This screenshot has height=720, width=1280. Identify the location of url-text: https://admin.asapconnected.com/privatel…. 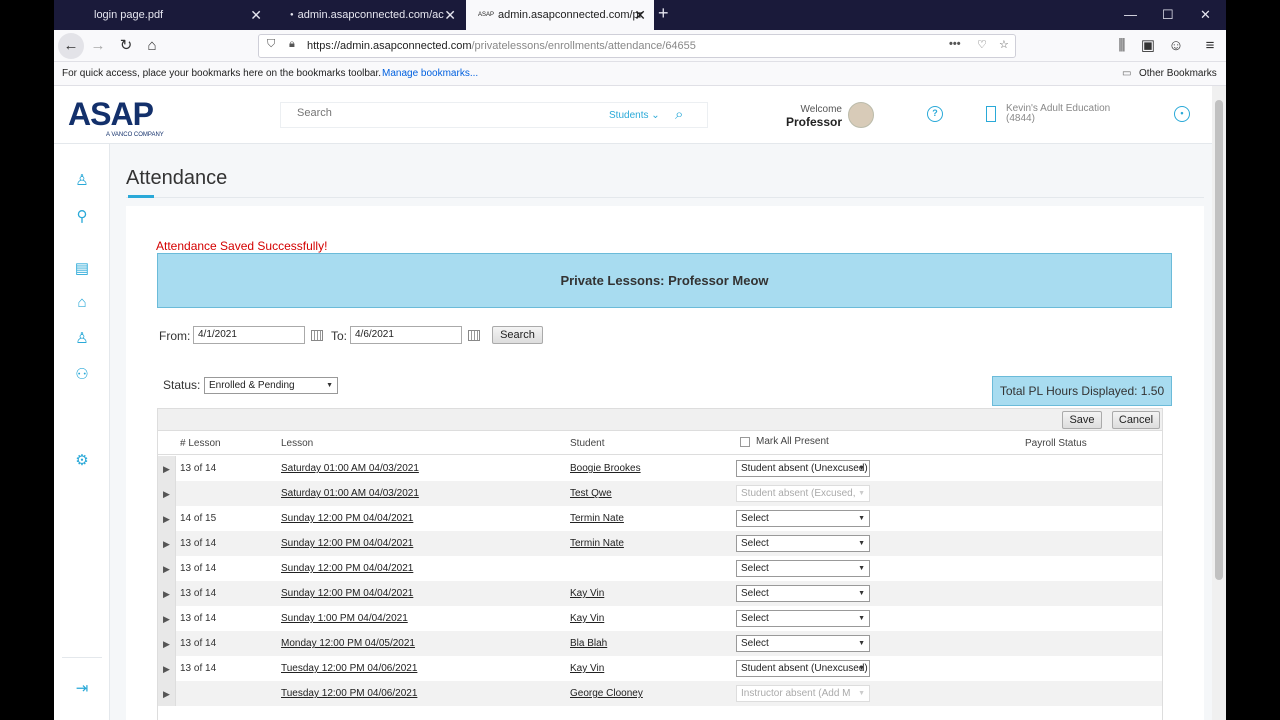
(501, 46).